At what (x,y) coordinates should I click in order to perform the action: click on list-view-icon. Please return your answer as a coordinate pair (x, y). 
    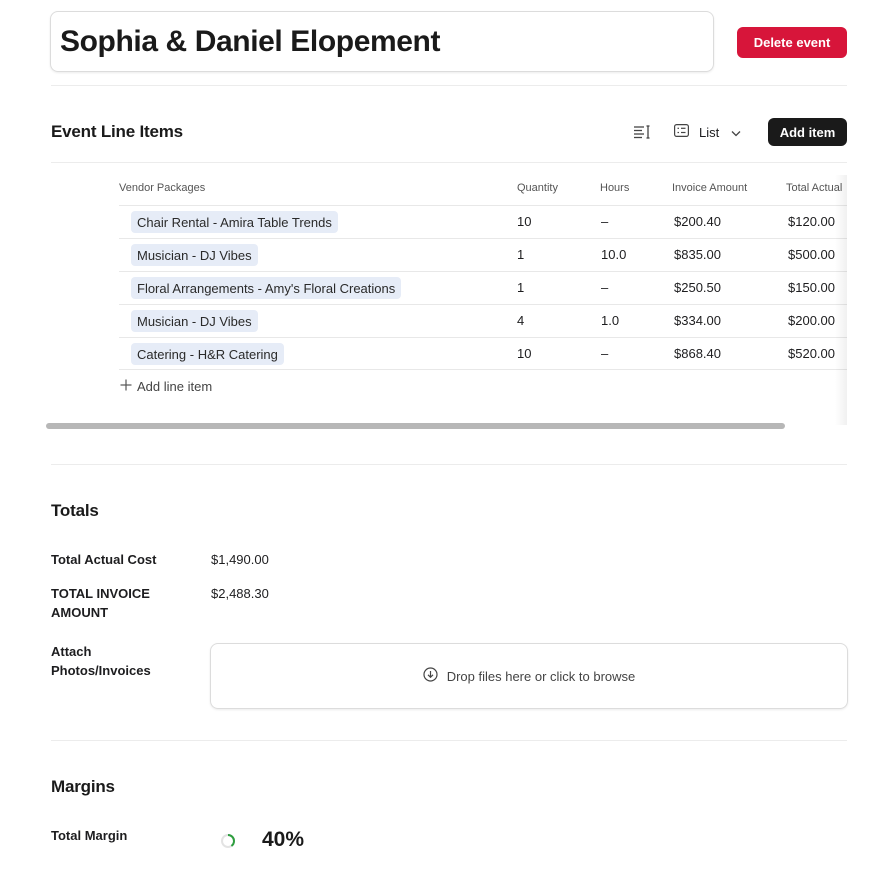
    Looking at the image, I should click on (682, 132).